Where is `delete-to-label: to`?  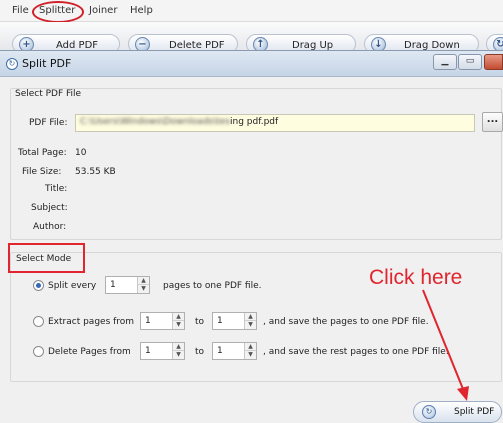
delete-to-label: to is located at coordinates (200, 352).